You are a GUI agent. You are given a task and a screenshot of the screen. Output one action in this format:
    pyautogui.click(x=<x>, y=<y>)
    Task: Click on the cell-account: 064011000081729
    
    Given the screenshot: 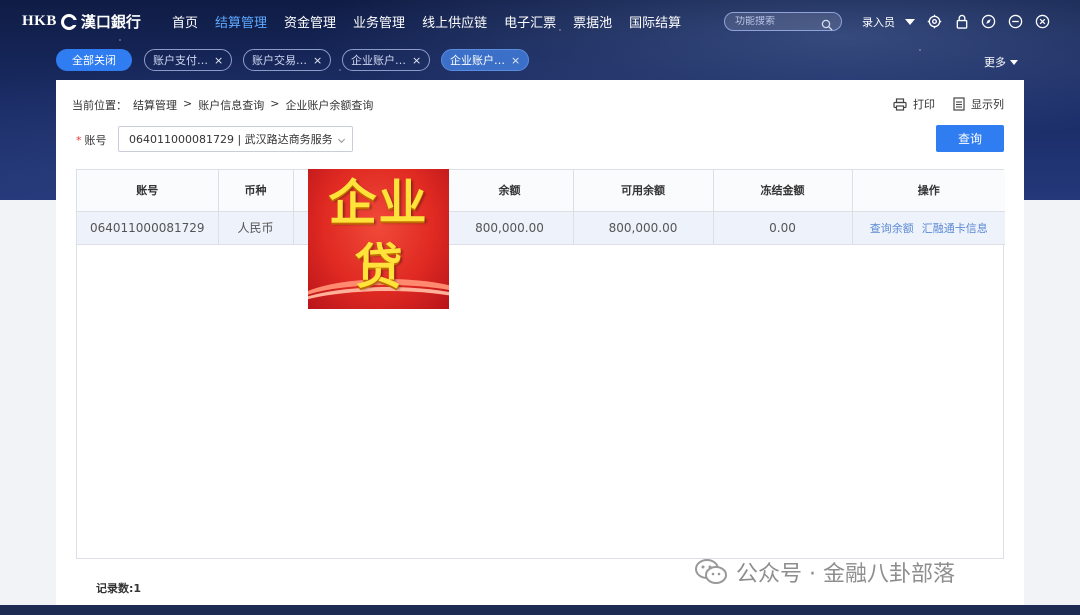 What is the action you would take?
    pyautogui.click(x=148, y=228)
    